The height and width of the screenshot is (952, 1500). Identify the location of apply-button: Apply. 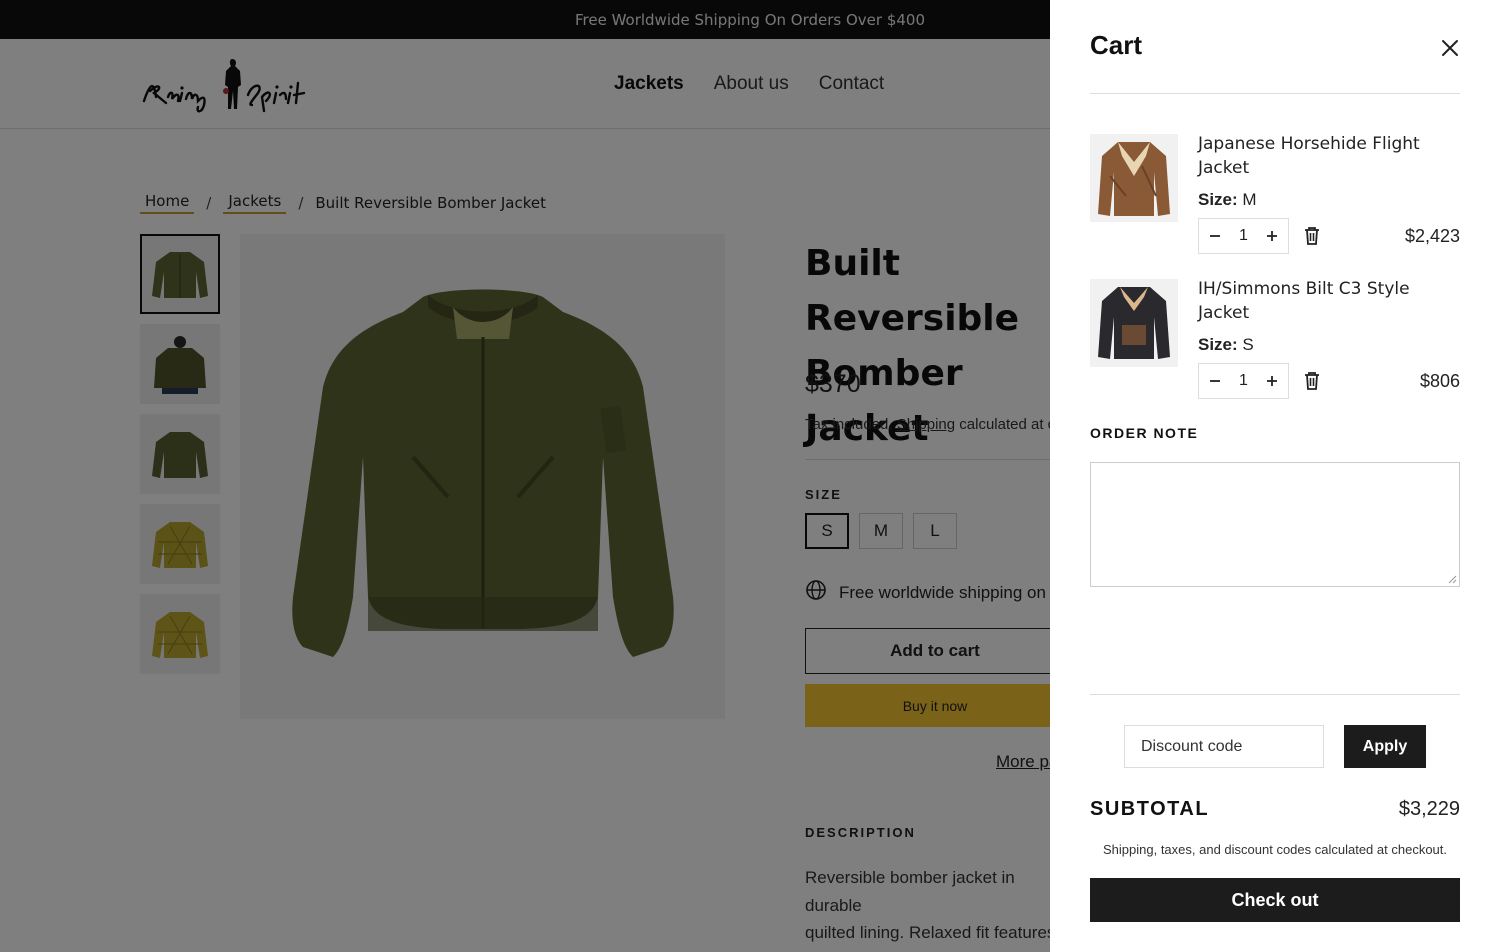
(1385, 746).